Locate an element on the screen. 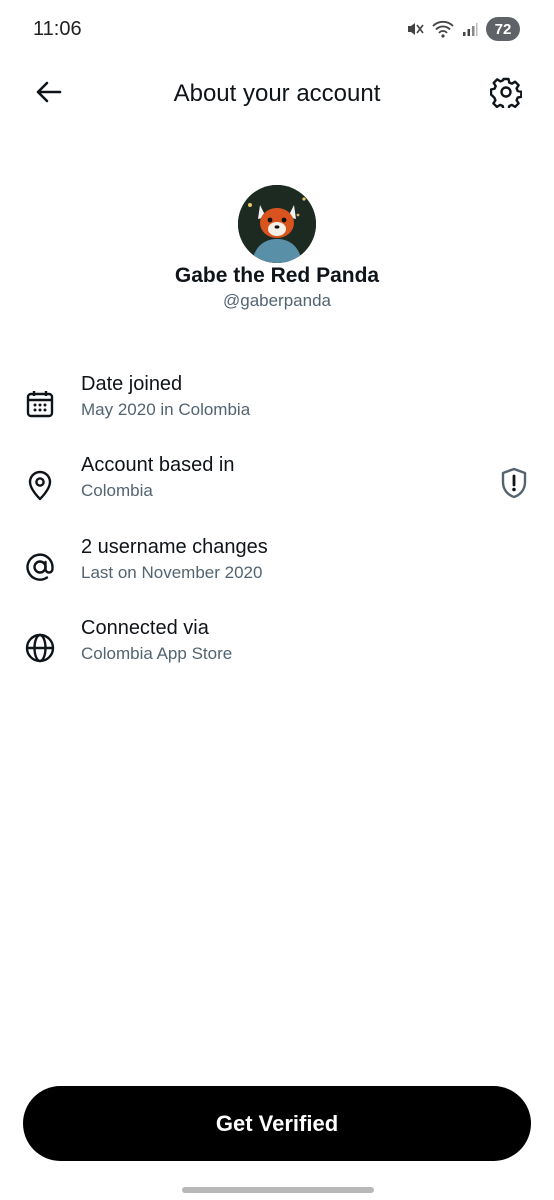  calendar-icon is located at coordinates (40, 404).